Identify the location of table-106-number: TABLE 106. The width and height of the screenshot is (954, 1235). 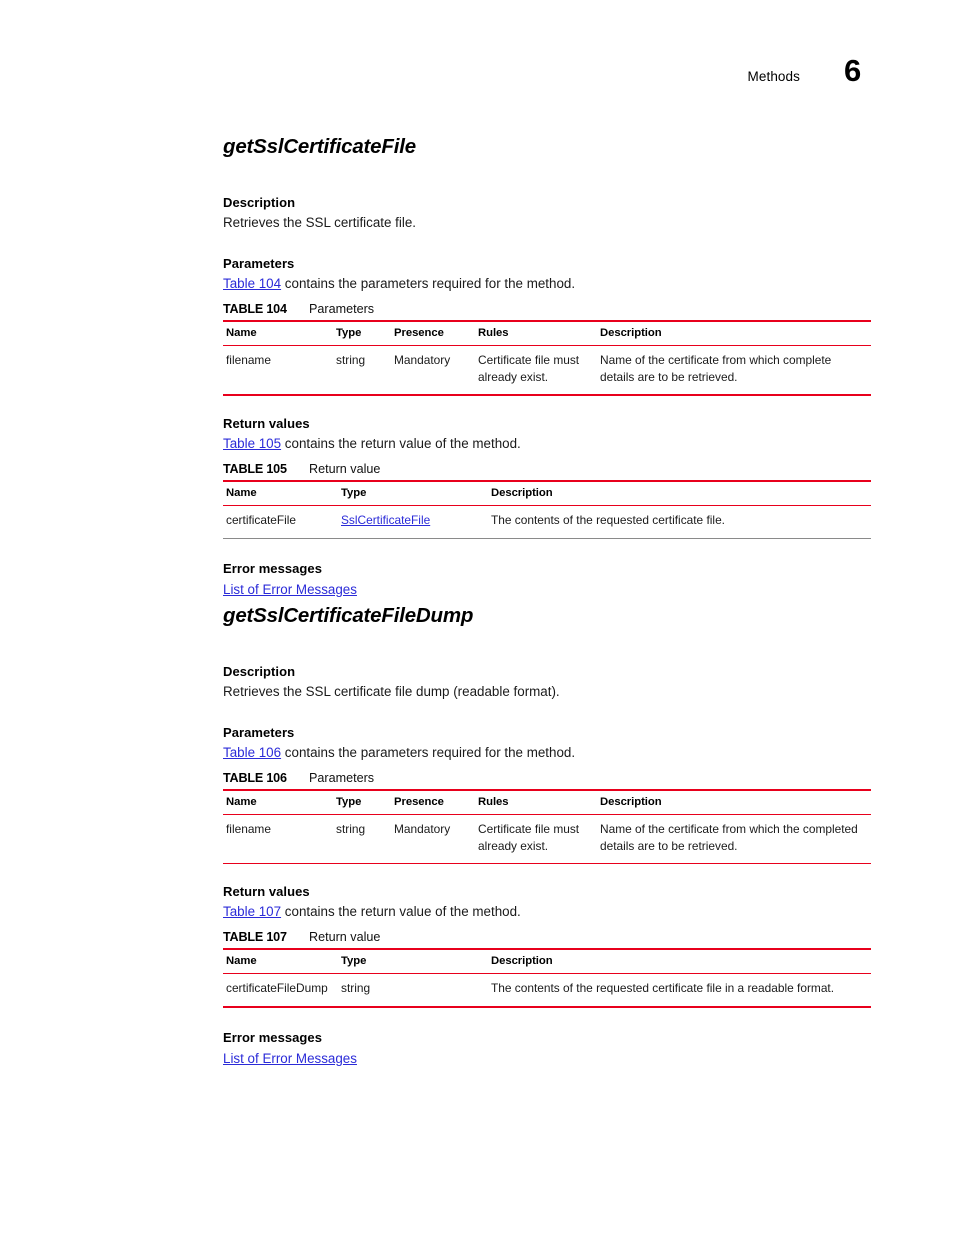
(255, 778).